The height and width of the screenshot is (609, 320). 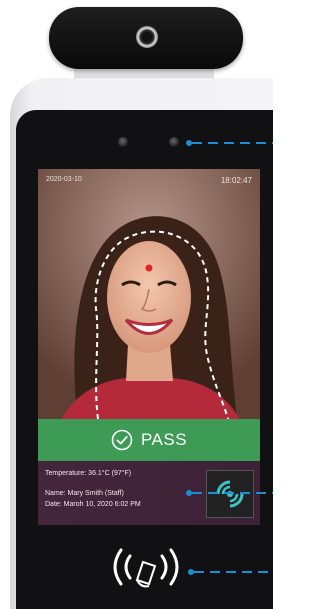 What do you see at coordinates (174, 142) in the screenshot?
I see `ir-sensor-right` at bounding box center [174, 142].